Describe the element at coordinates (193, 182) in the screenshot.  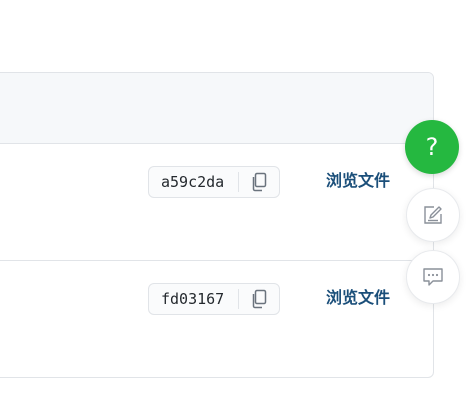
I see `commit-sha-link: a59c2da` at that location.